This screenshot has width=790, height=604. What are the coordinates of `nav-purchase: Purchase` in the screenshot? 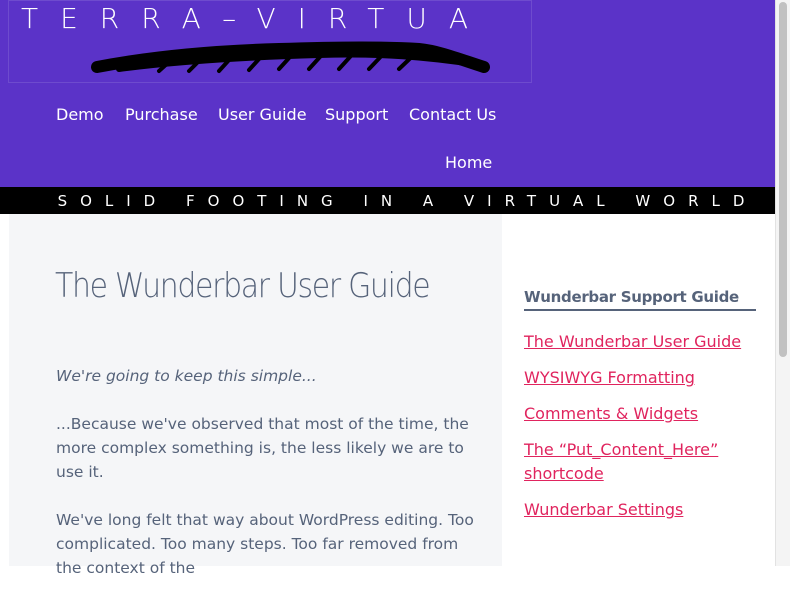 It's located at (161, 114).